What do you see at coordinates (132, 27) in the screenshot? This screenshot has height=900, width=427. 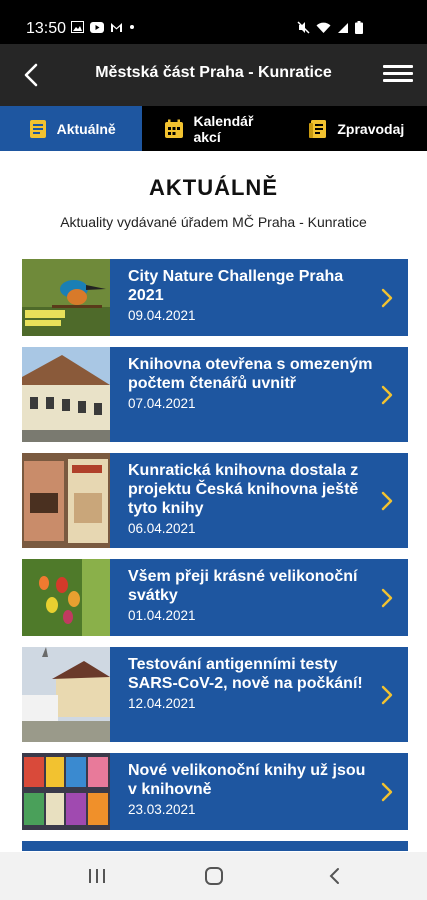 I see `dot-icon` at bounding box center [132, 27].